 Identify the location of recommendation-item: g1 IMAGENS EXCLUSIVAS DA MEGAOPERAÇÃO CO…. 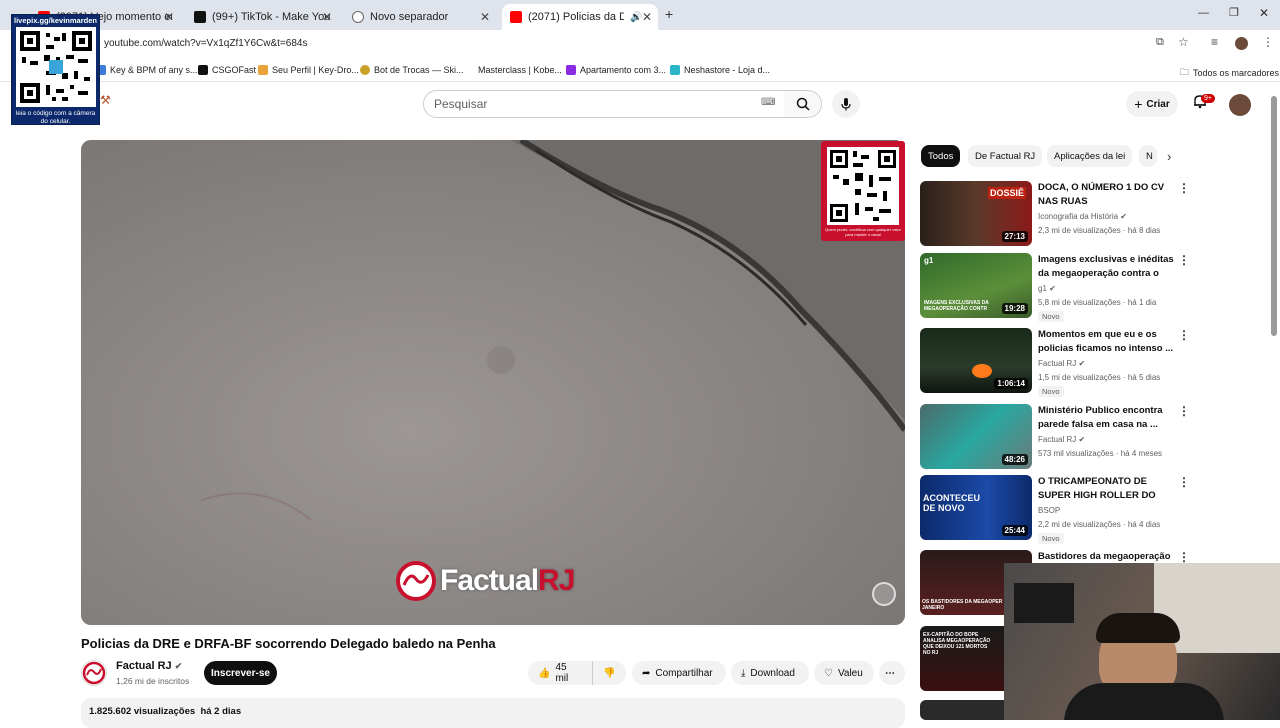
(1060, 287).